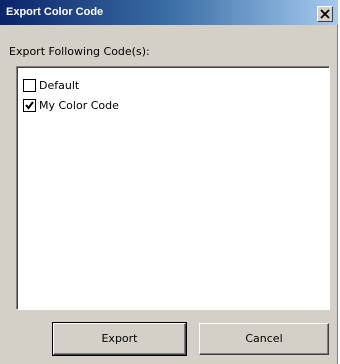 The height and width of the screenshot is (364, 340). I want to click on checkbox-my-color-code, so click(29, 105).